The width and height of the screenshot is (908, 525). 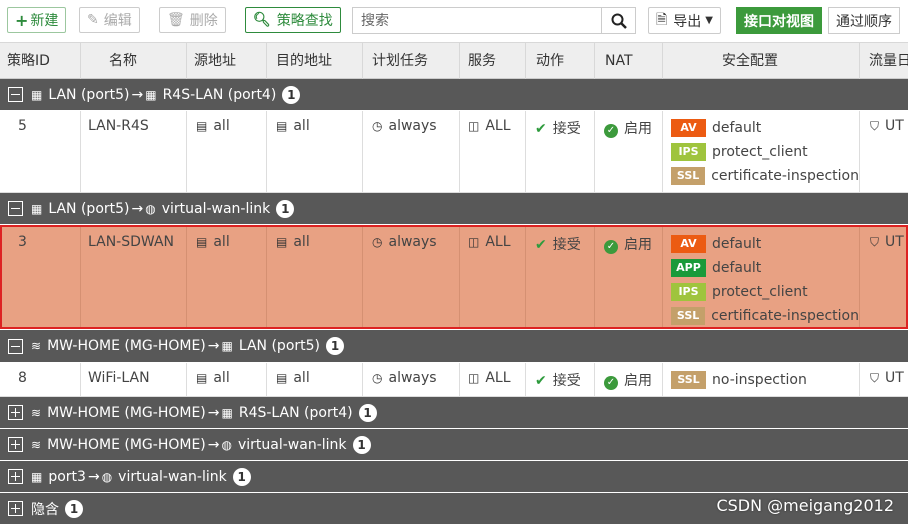 What do you see at coordinates (765, 268) in the screenshot?
I see `profile-item: APP default` at bounding box center [765, 268].